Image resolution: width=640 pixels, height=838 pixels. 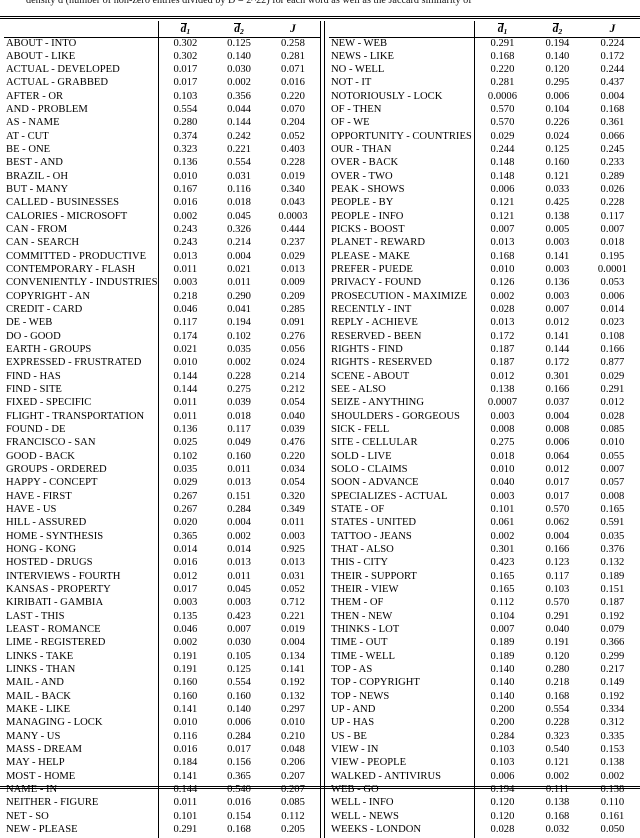 I want to click on cell-d1: 0.291, so click(x=502, y=45).